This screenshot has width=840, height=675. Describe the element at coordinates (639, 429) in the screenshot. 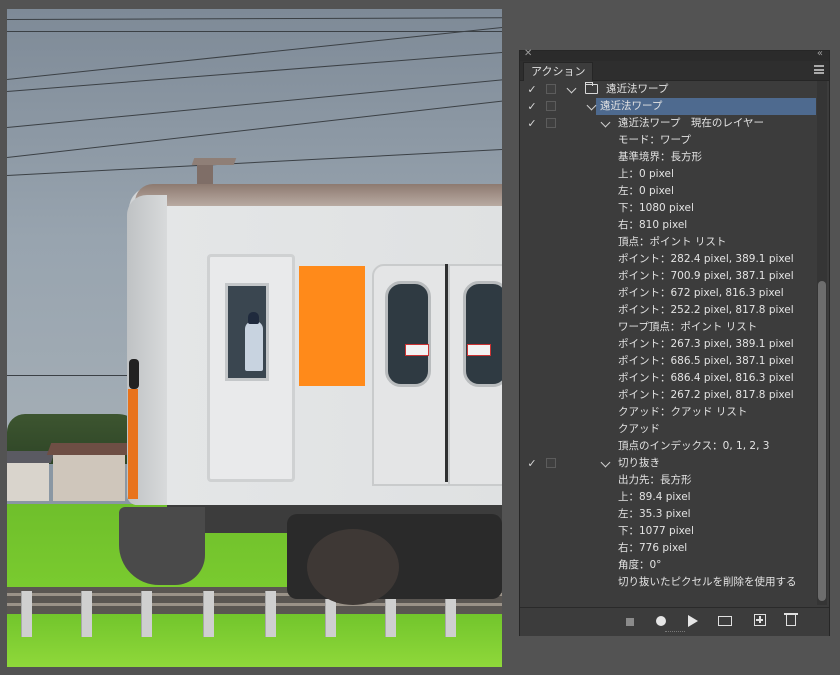

I see `action-label: クアッド` at that location.